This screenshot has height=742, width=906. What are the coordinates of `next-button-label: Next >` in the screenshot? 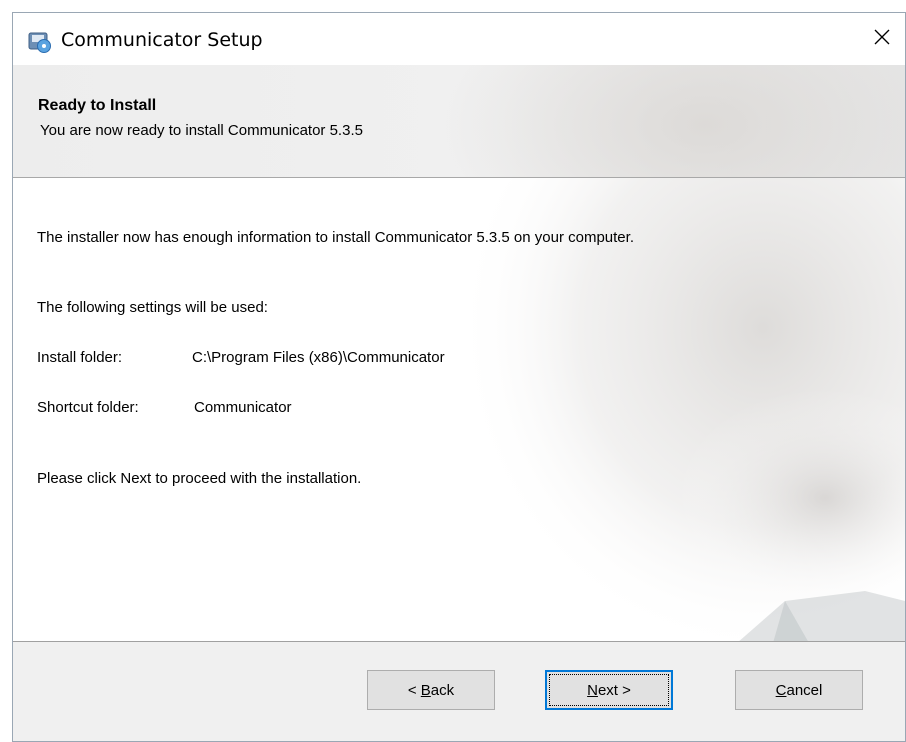 It's located at (609, 690).